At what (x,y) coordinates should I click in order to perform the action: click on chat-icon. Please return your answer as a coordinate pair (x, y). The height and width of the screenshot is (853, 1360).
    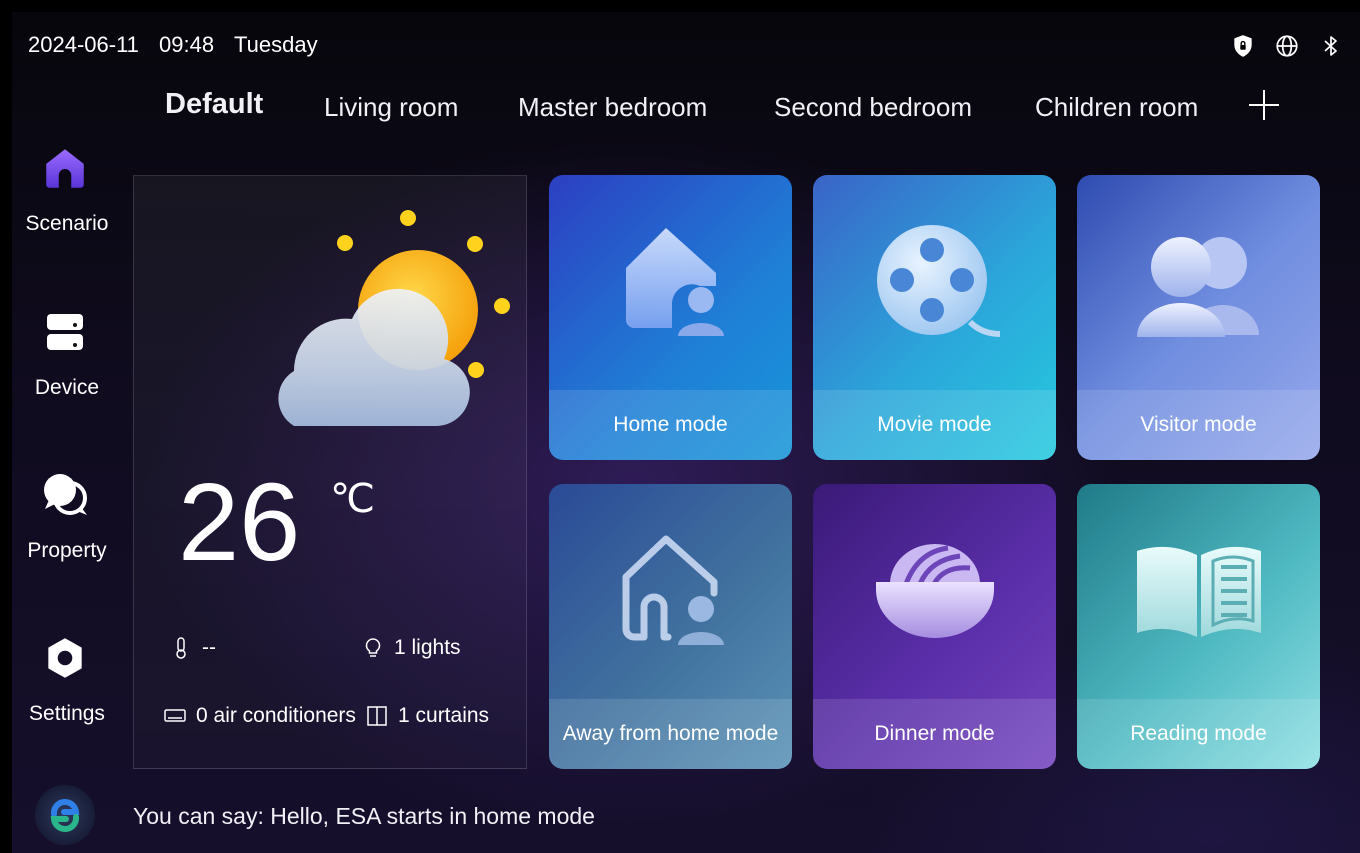
    Looking at the image, I should click on (65, 495).